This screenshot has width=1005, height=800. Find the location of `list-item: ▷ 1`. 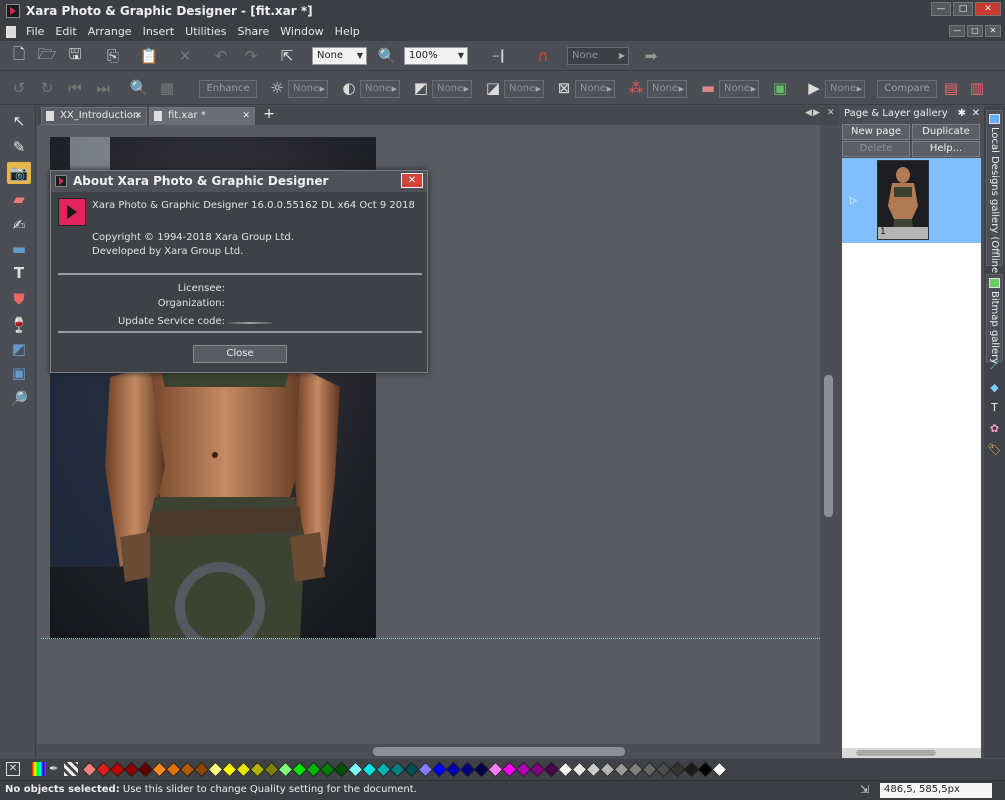

list-item: ▷ 1 is located at coordinates (911, 200).